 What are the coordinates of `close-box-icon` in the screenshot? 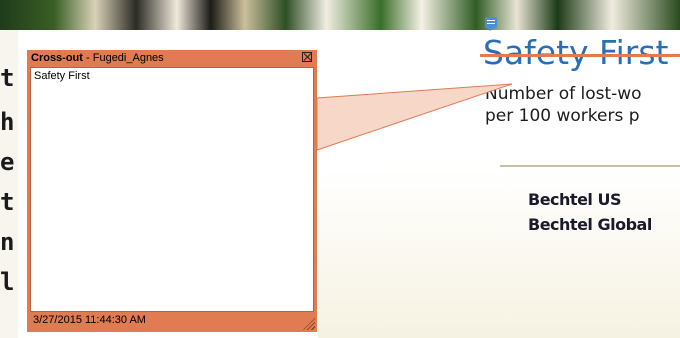 It's located at (307, 57).